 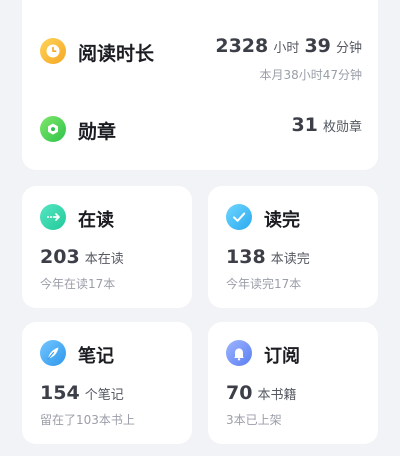 I want to click on card-notes-sub: 留在了103本书上, so click(x=87, y=420).